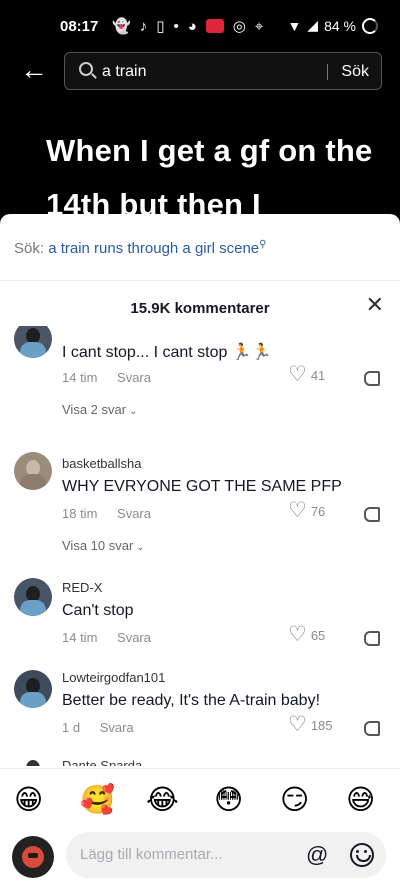 The width and height of the screenshot is (400, 887). I want to click on emoji-picker-icon, so click(362, 855).